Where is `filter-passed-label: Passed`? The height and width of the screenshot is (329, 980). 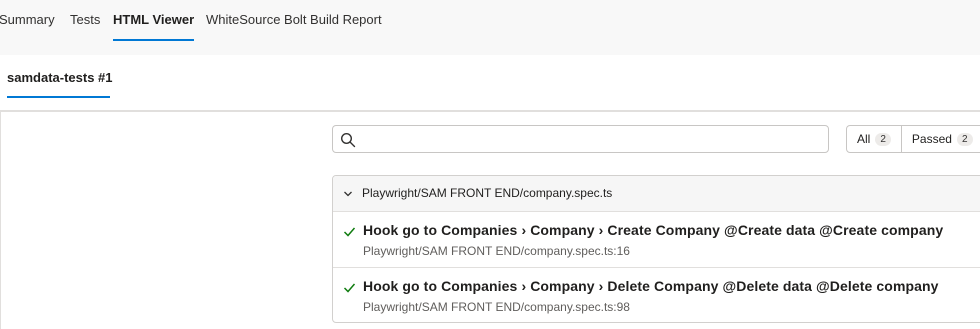
filter-passed-label: Passed is located at coordinates (931, 139).